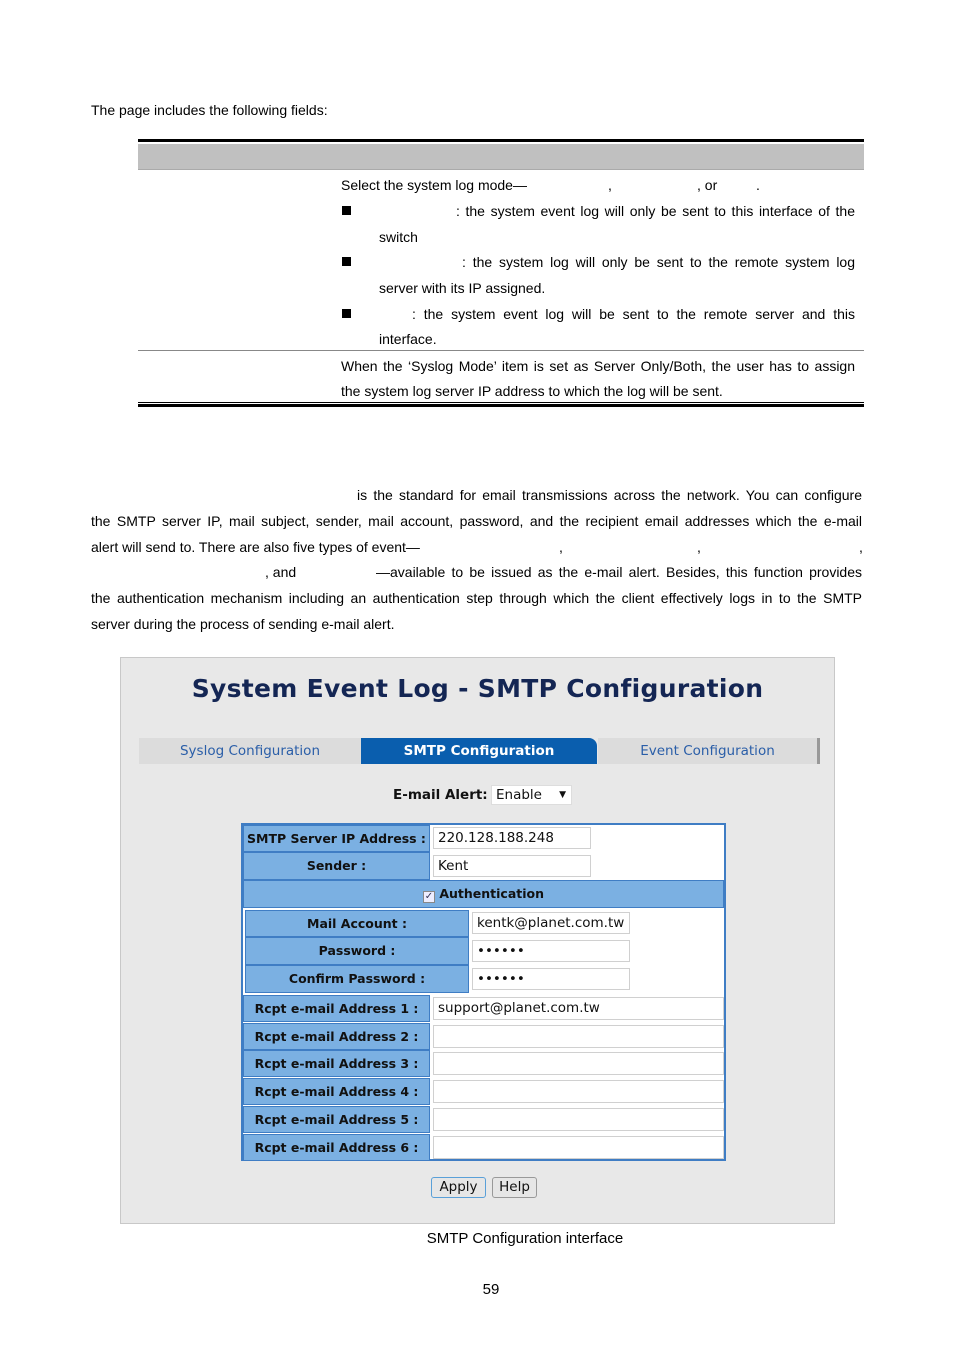 This screenshot has width=954, height=1350. Describe the element at coordinates (336, 1147) in the screenshot. I see `rcpt-label: Rcpt e-mail Address 6 :` at that location.